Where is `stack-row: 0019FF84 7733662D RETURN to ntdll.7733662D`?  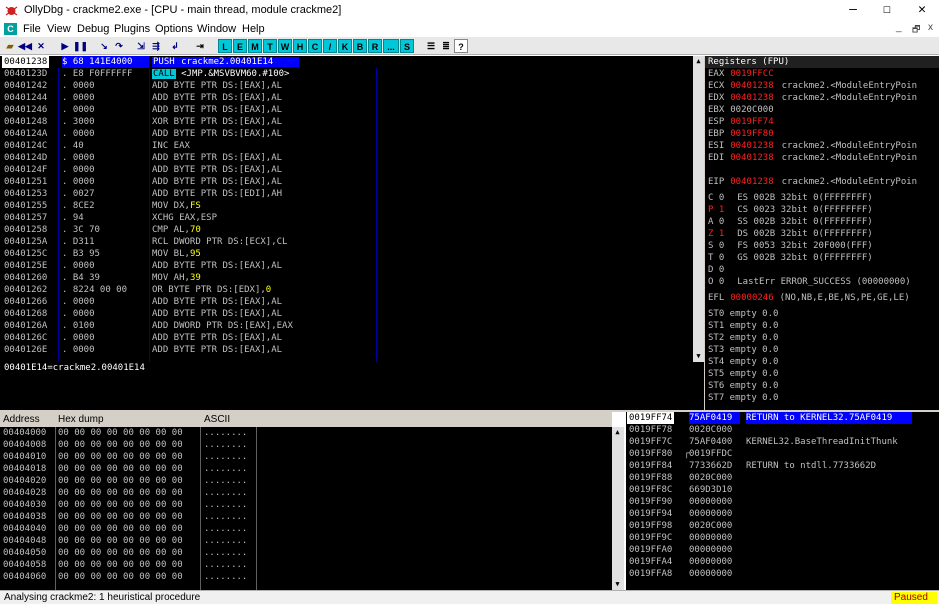
stack-row: 0019FF84 7733662D RETURN to ntdll.7733662D is located at coordinates (782, 466).